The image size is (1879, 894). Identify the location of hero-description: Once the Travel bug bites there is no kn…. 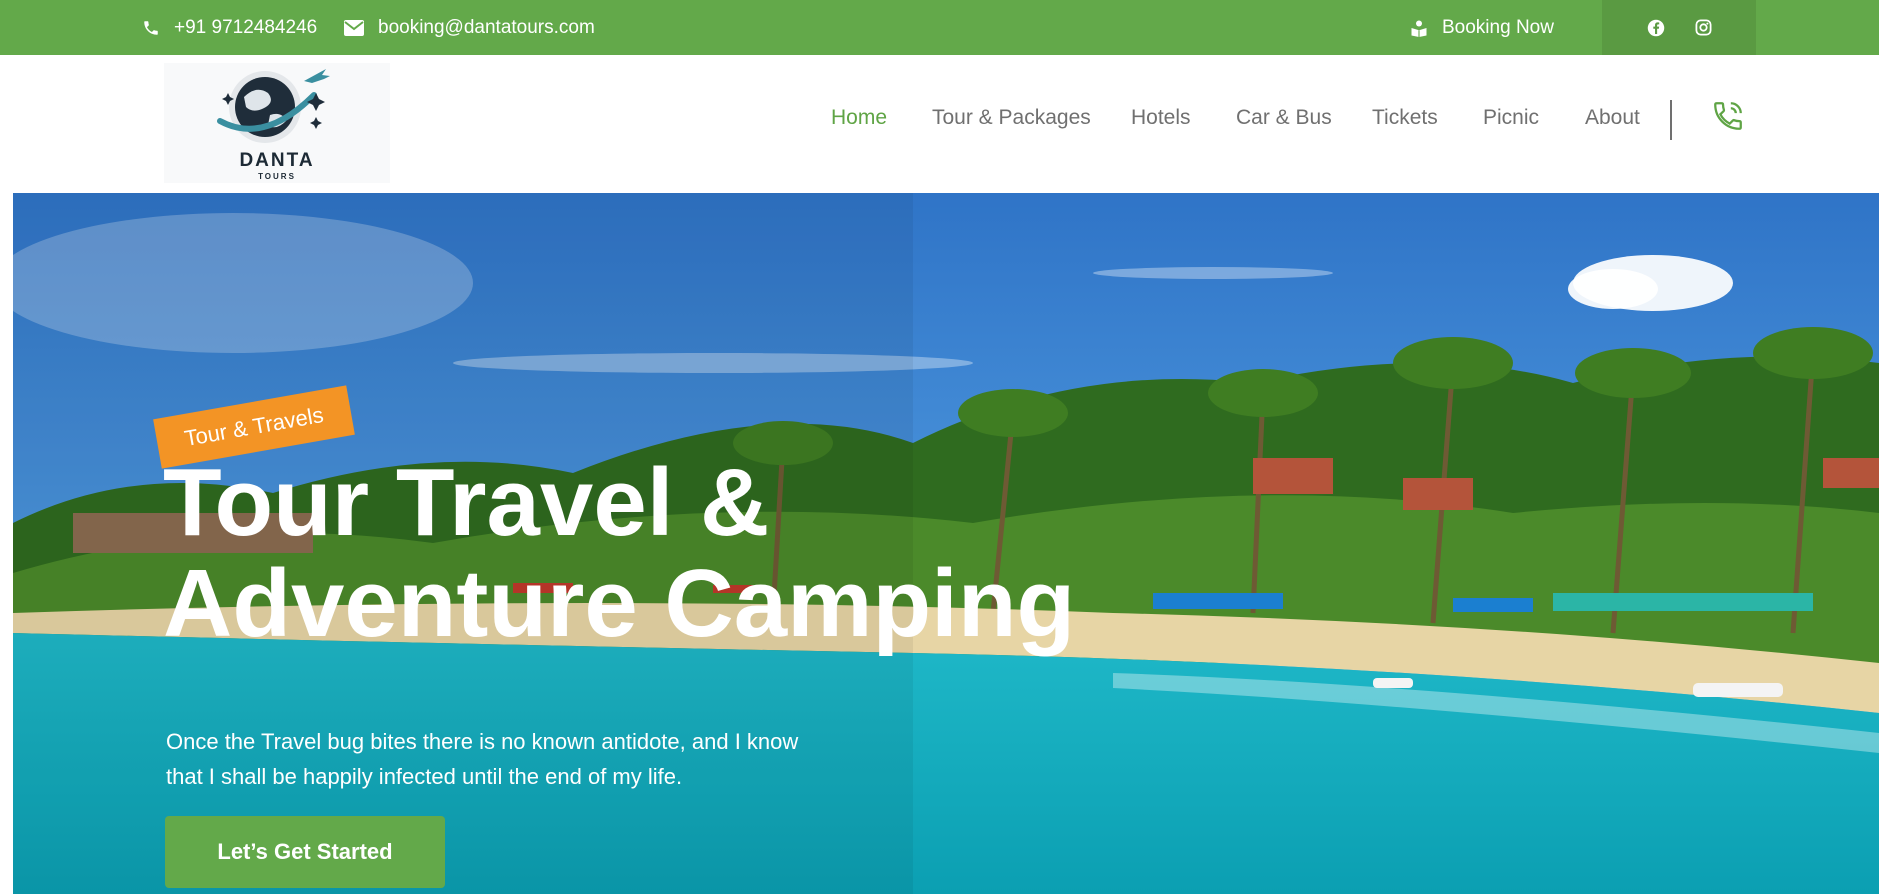
(526, 759).